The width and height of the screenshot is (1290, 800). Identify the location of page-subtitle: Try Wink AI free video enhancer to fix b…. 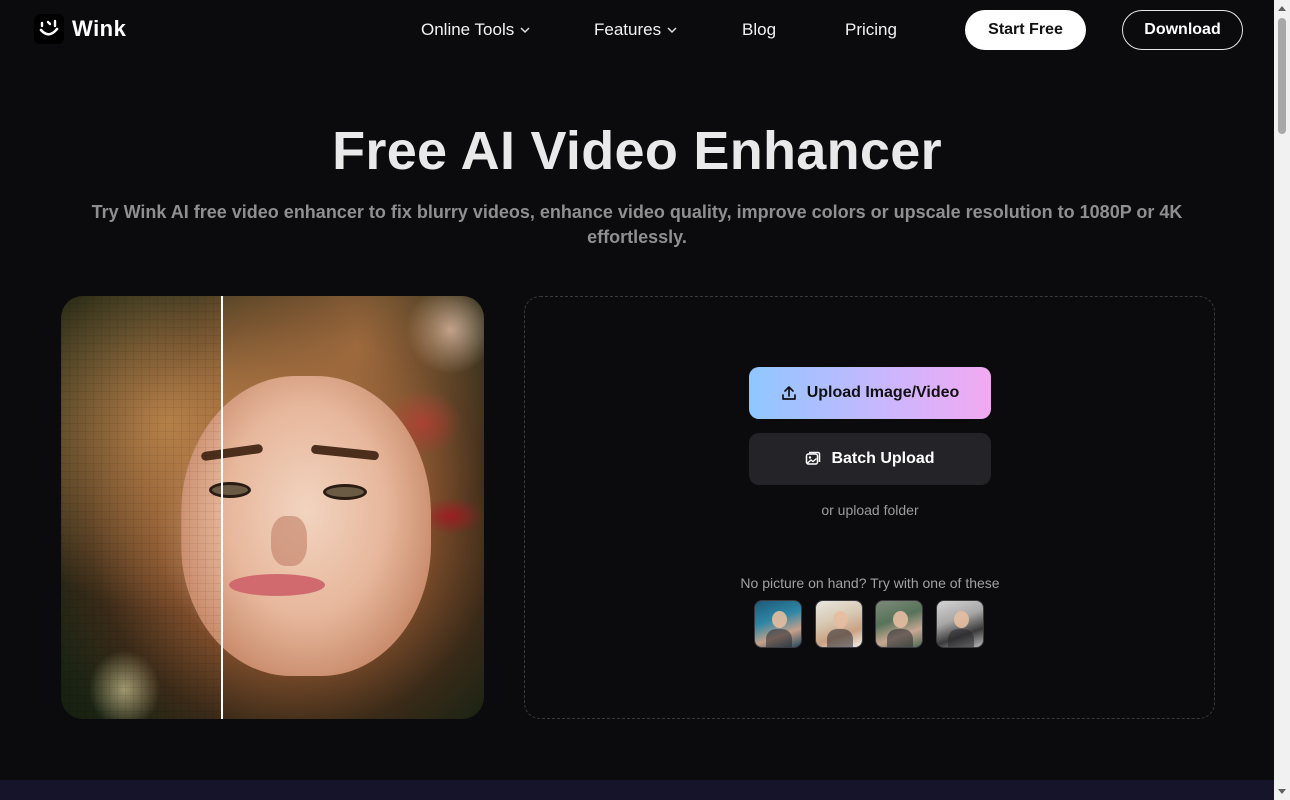
(637, 224).